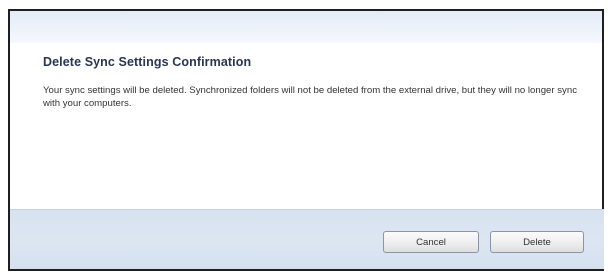  I want to click on cancel-button: Cancel, so click(431, 242).